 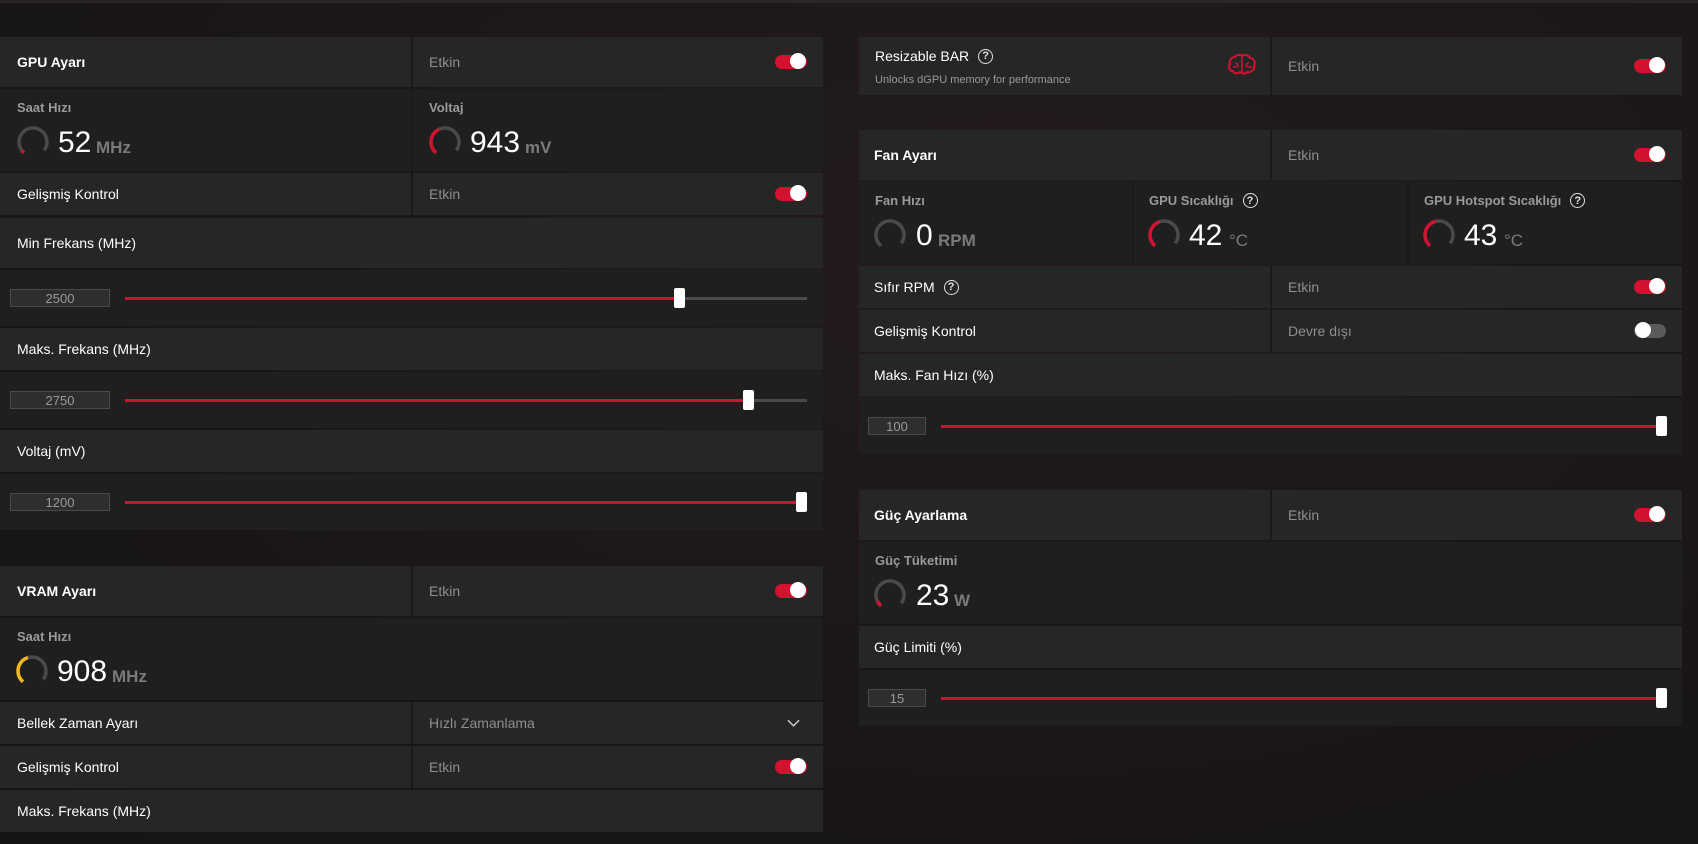 I want to click on gpu-min-freq-fill, so click(x=402, y=298).